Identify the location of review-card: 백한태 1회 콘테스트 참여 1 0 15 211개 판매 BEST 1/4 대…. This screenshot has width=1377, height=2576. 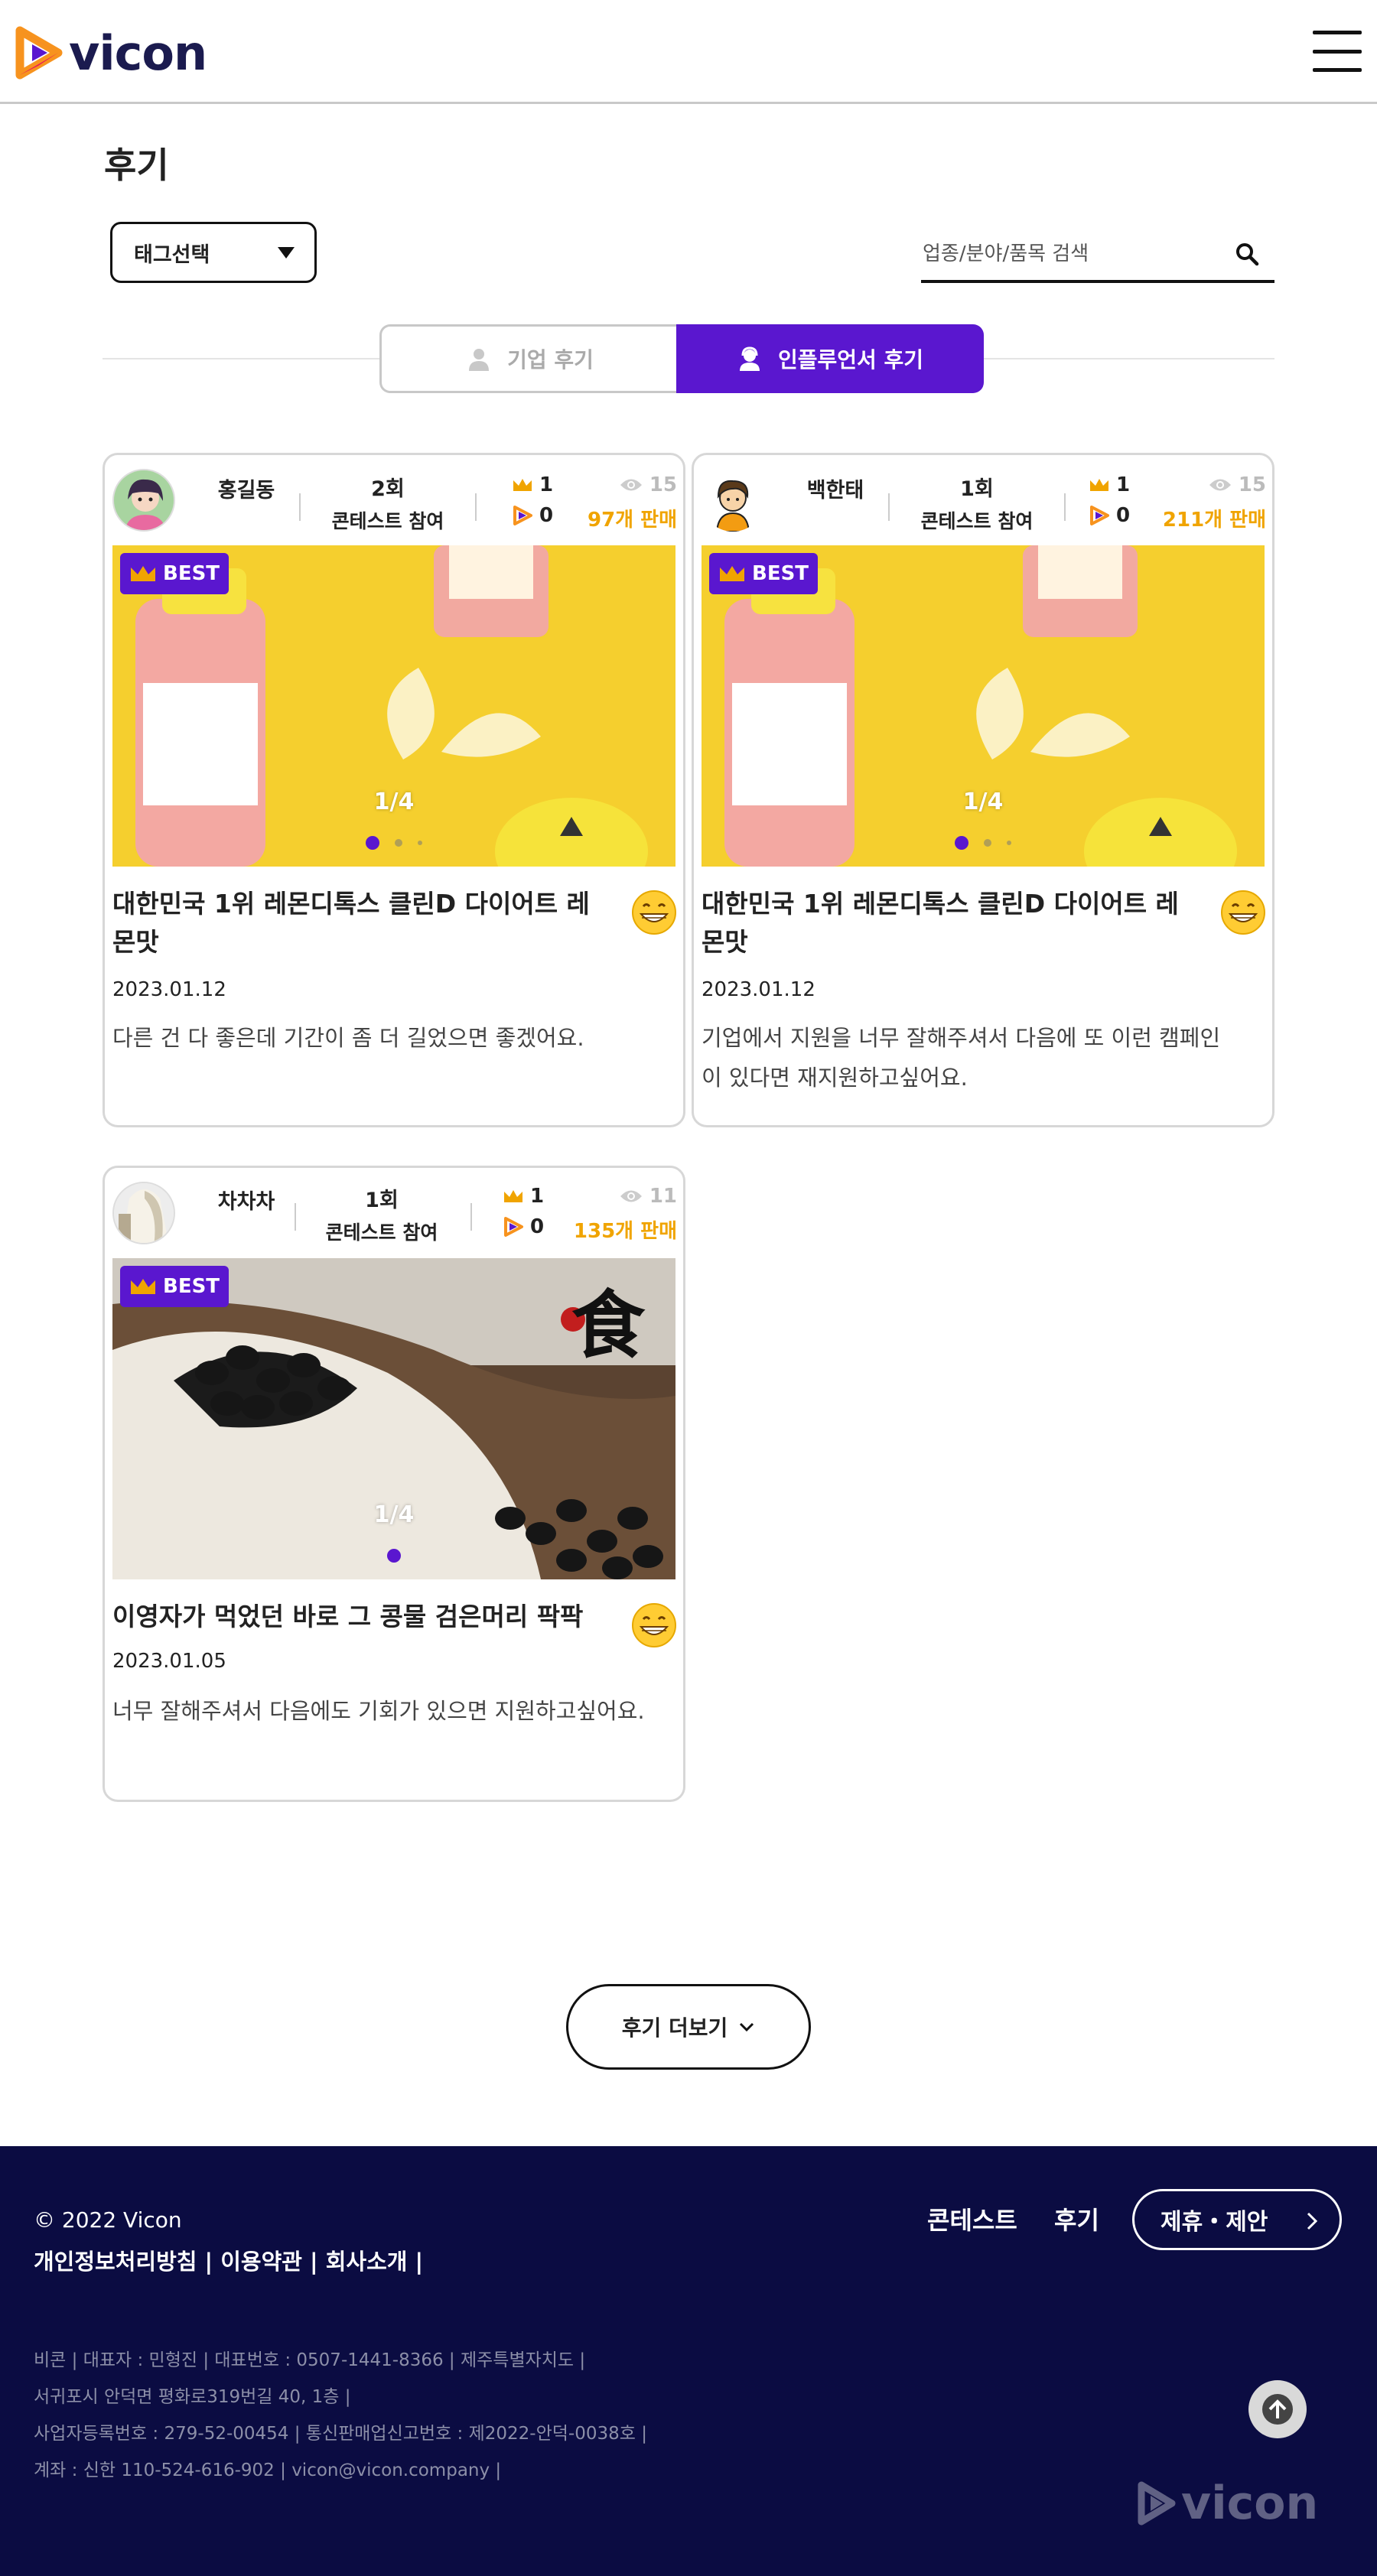
(983, 790).